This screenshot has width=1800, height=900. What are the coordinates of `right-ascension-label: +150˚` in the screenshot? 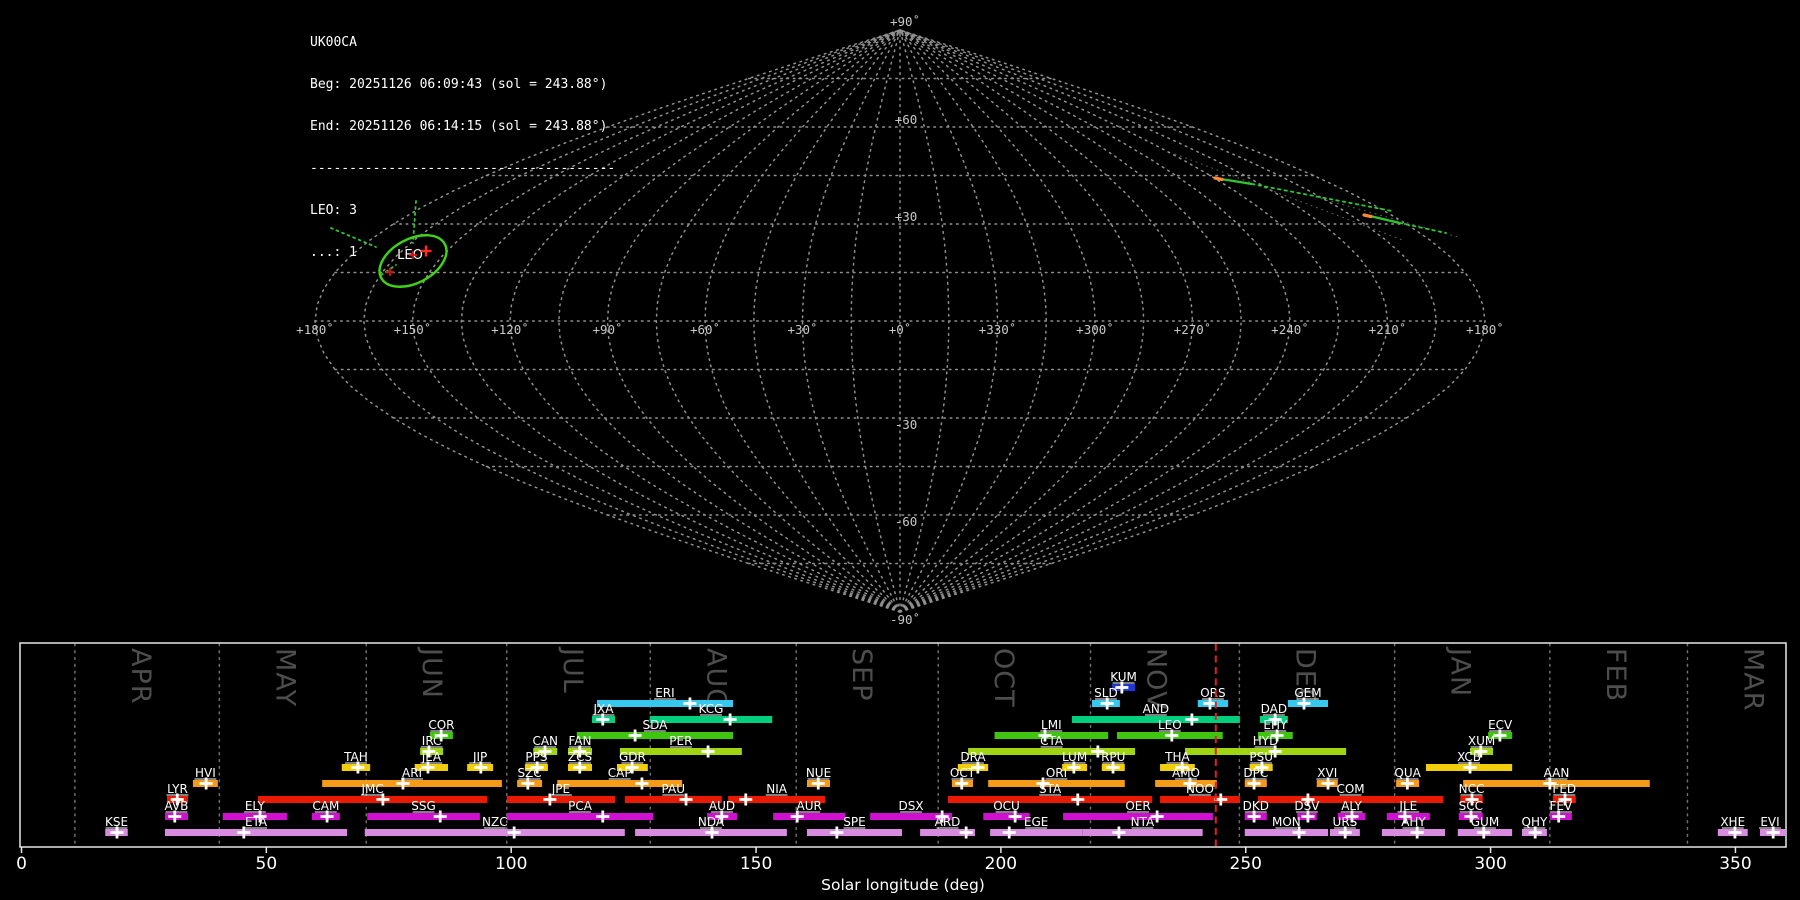 It's located at (413, 329).